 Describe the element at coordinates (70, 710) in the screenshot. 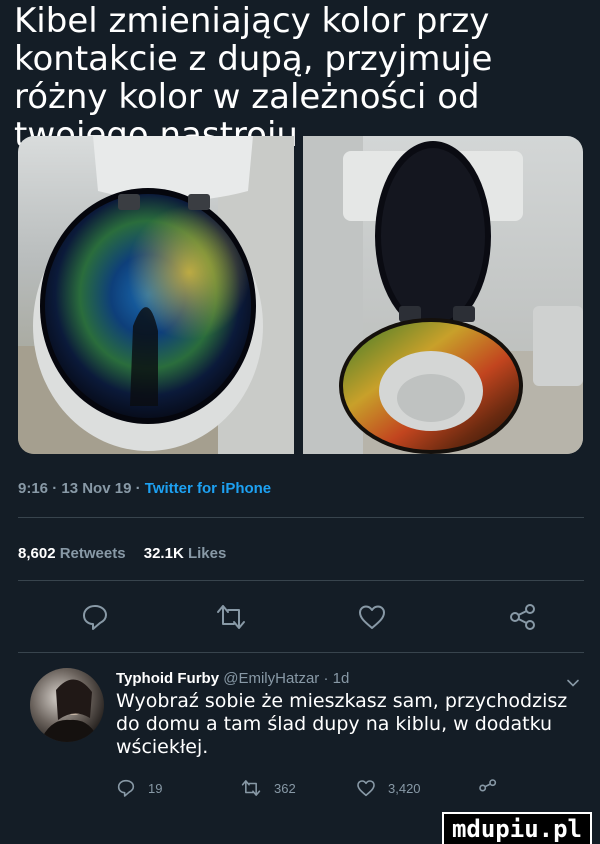

I see `avatar-photo` at that location.